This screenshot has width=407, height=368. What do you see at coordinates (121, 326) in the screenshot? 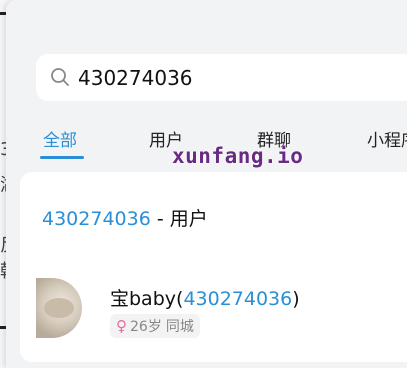
I see `female-icon: ♀` at bounding box center [121, 326].